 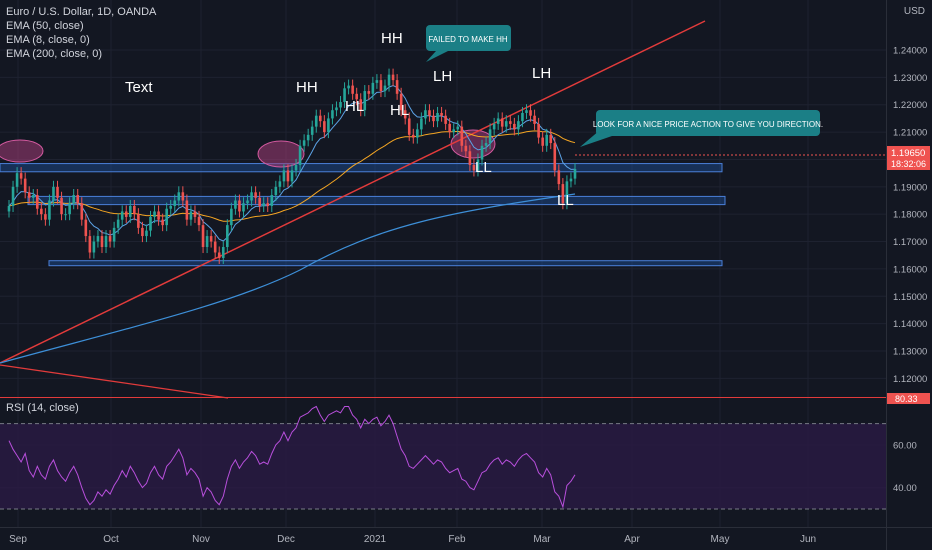 What do you see at coordinates (910, 297) in the screenshot?
I see `y-tick-label: 1.15000` at bounding box center [910, 297].